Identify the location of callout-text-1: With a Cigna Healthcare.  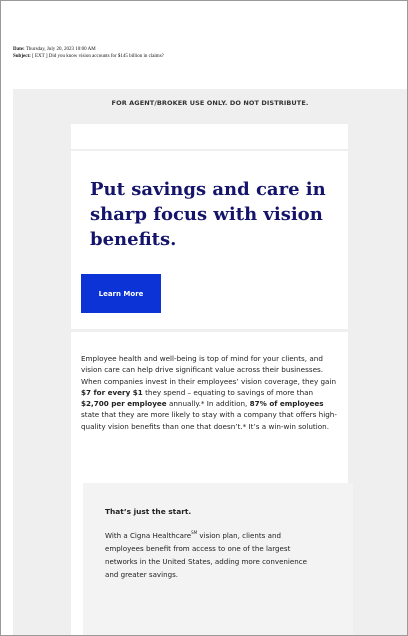
(148, 535).